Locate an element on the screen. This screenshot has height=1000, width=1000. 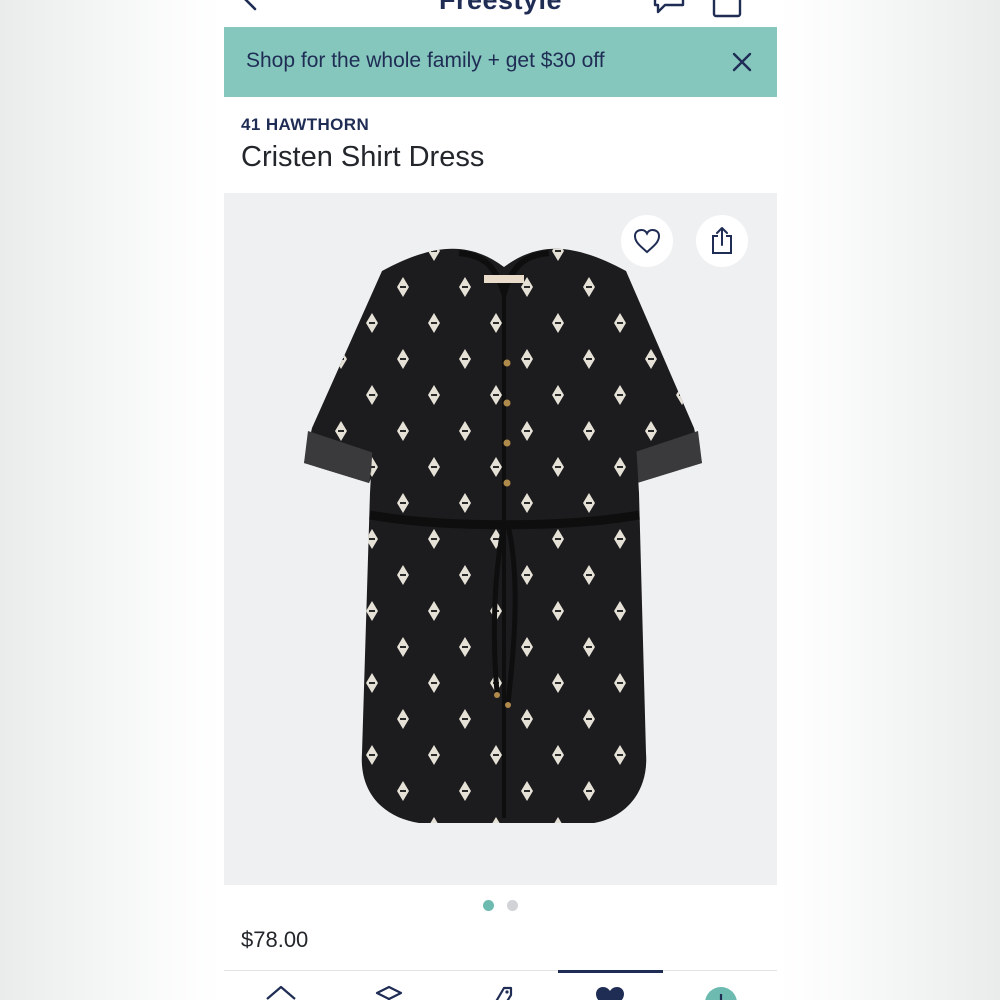
tab-add is located at coordinates (721, 991).